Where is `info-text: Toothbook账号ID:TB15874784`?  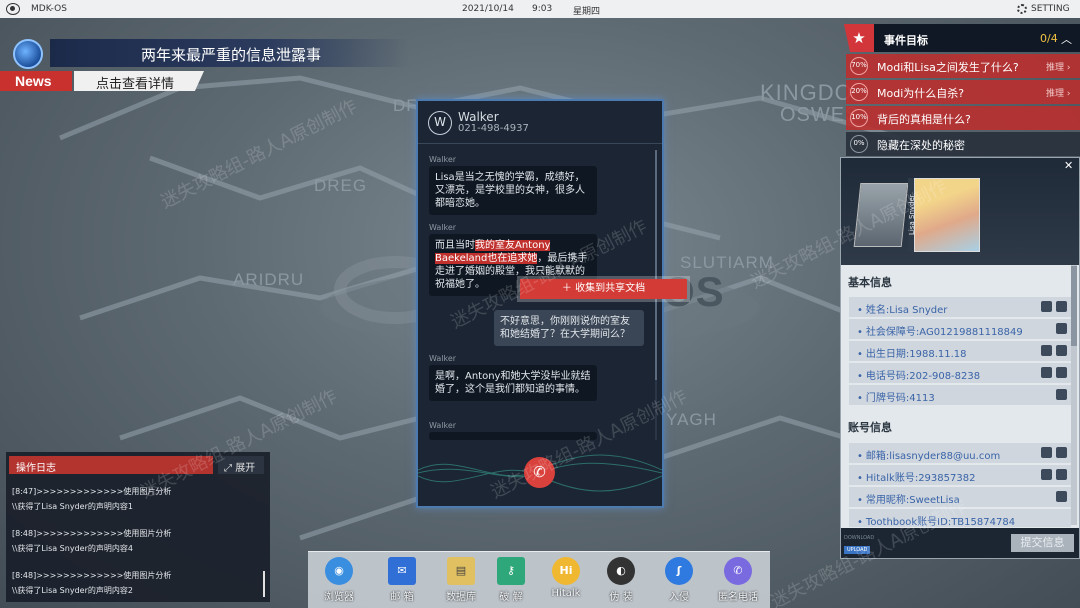
info-text: Toothbook账号ID:TB15874784 is located at coordinates (940, 522).